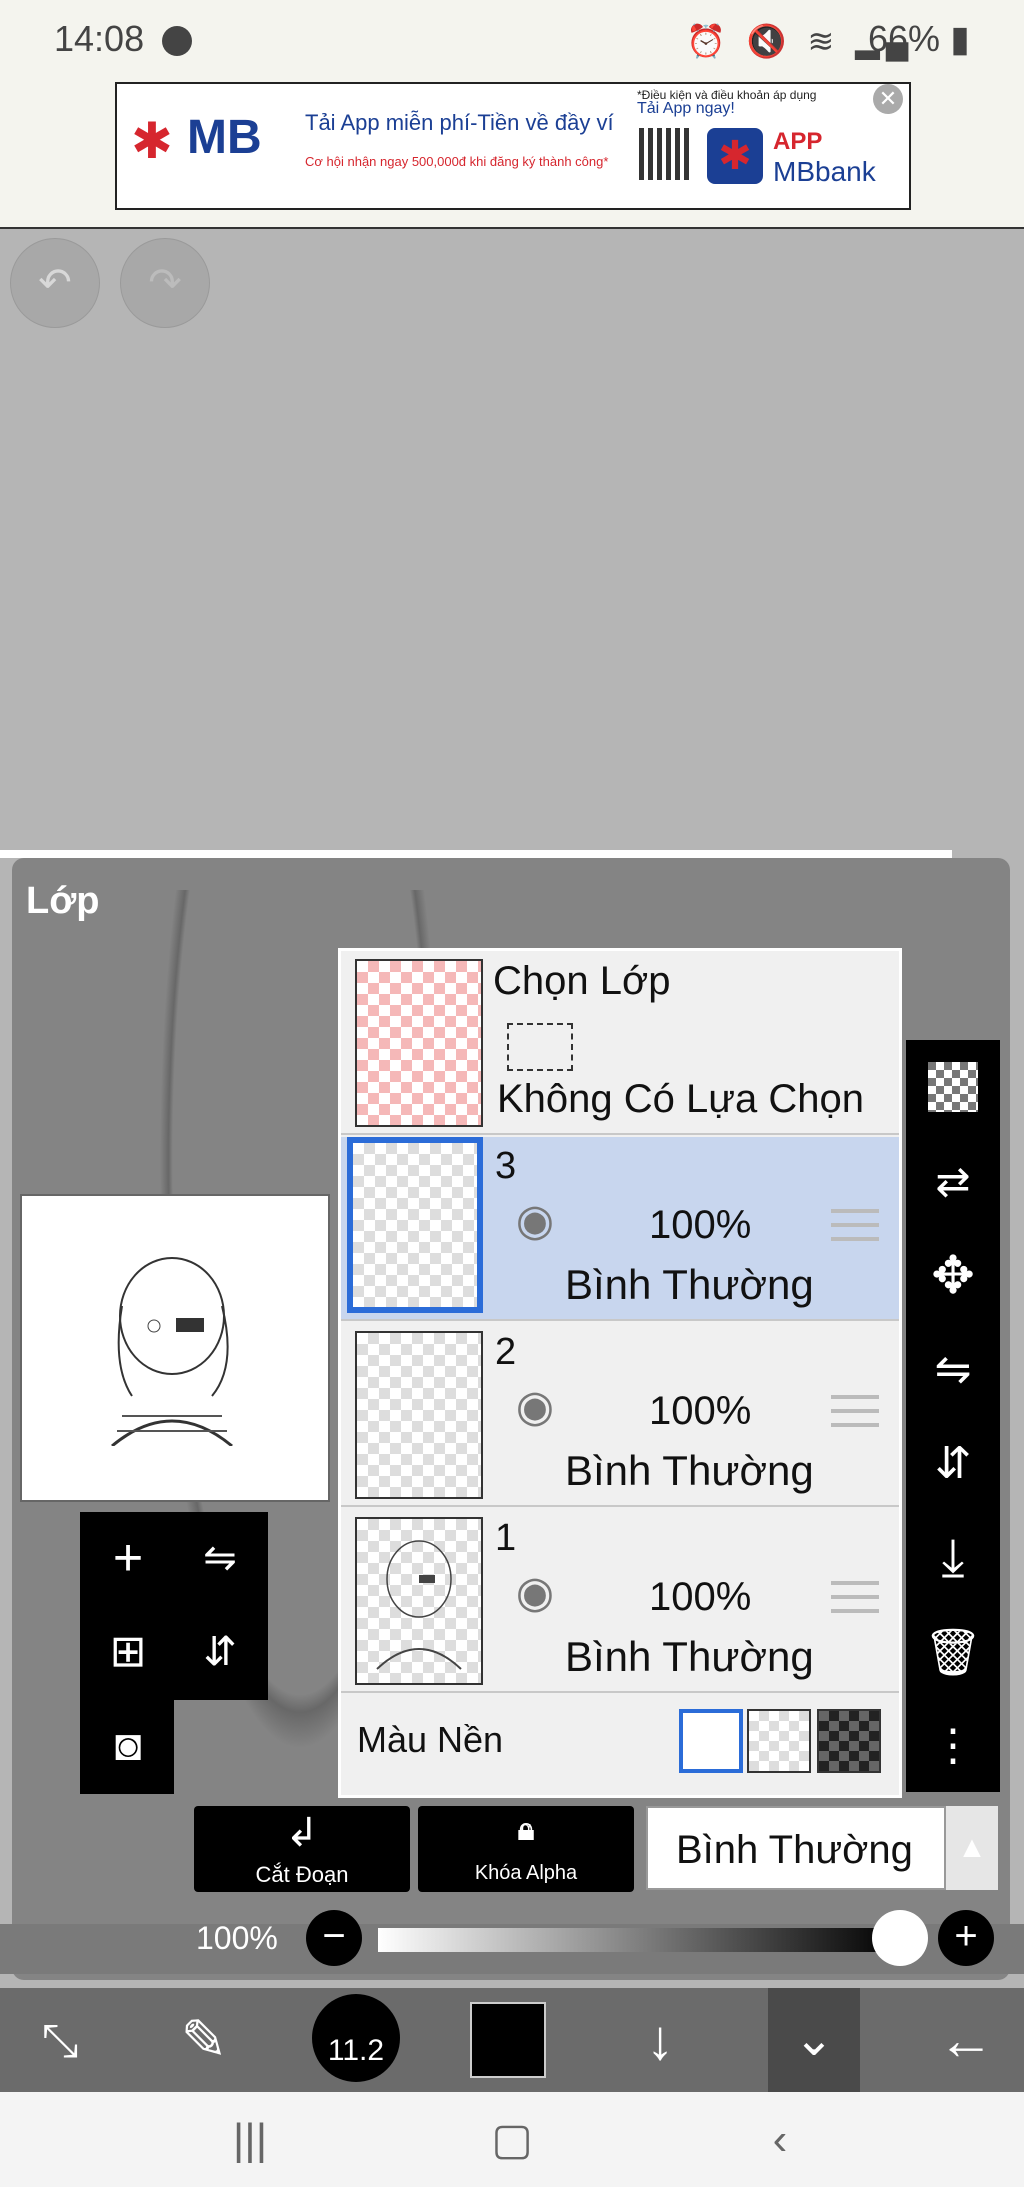 This screenshot has height=2187, width=1024. What do you see at coordinates (526, 1828) in the screenshot?
I see `alpha-glyph: α` at bounding box center [526, 1828].